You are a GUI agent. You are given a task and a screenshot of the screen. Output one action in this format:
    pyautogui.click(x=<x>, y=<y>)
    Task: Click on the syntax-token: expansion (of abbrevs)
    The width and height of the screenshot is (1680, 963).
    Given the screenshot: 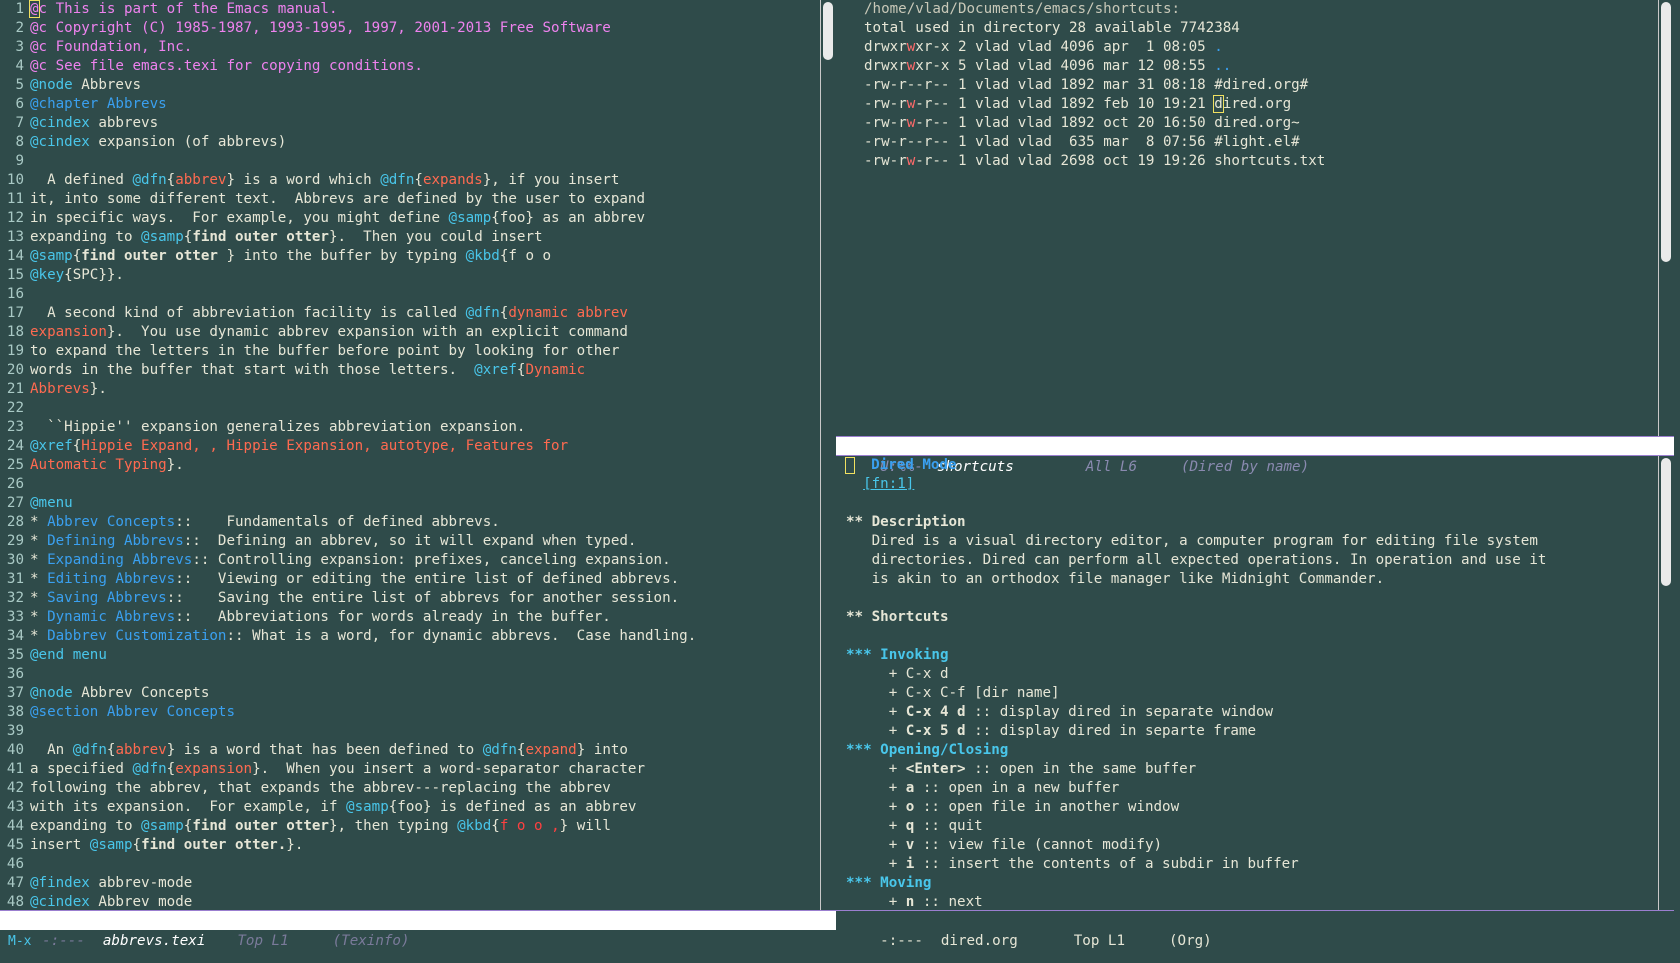 What is the action you would take?
    pyautogui.click(x=188, y=142)
    